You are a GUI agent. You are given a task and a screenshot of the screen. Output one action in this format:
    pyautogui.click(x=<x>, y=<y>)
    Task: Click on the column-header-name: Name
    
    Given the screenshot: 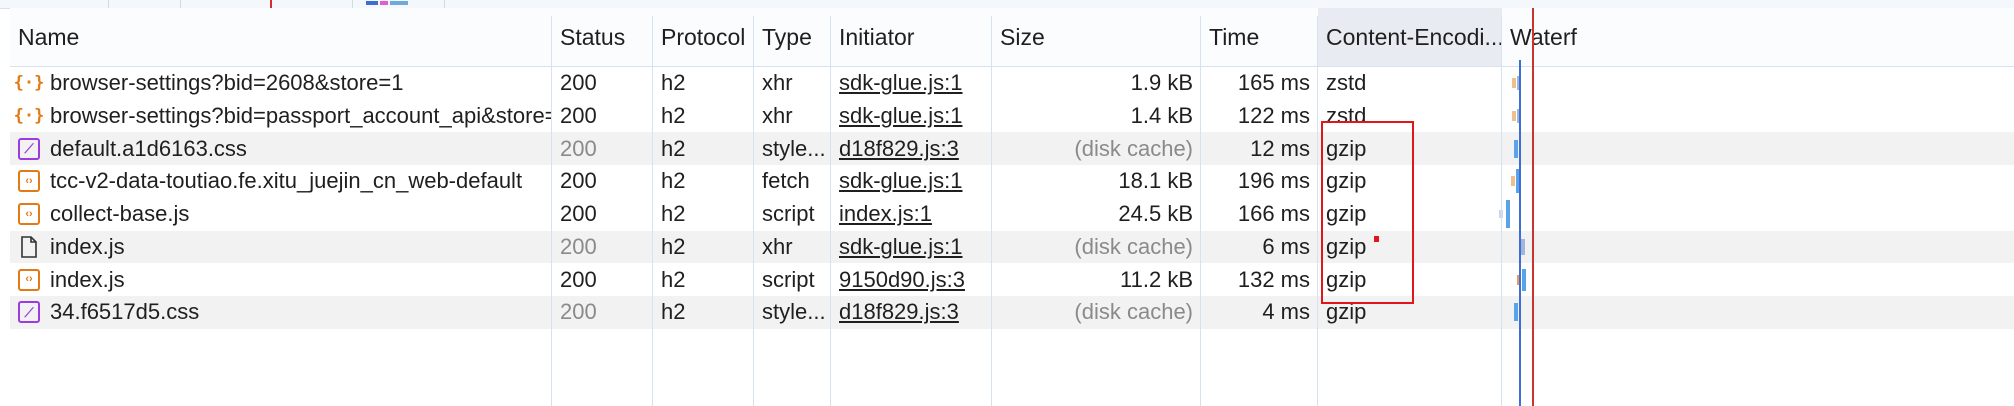 What is the action you would take?
    pyautogui.click(x=281, y=37)
    